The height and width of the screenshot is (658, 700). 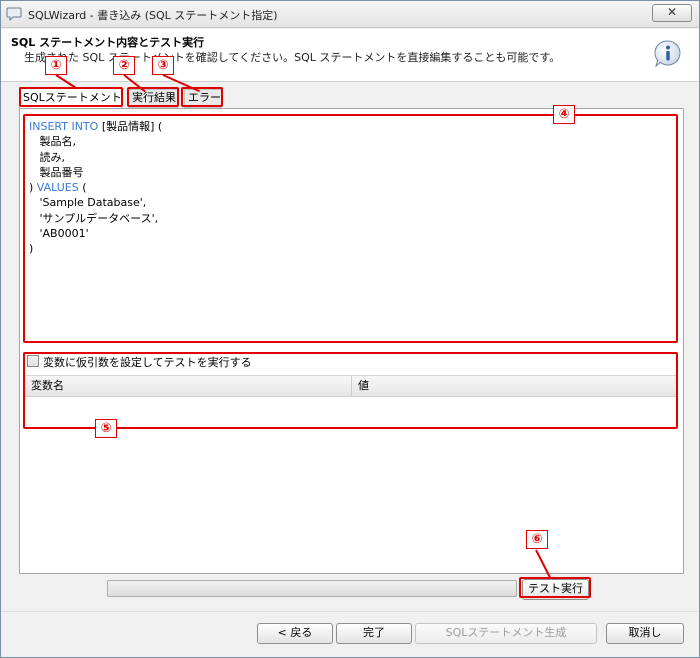 What do you see at coordinates (351, 141) in the screenshot?
I see `sql-line: 製品名,` at bounding box center [351, 141].